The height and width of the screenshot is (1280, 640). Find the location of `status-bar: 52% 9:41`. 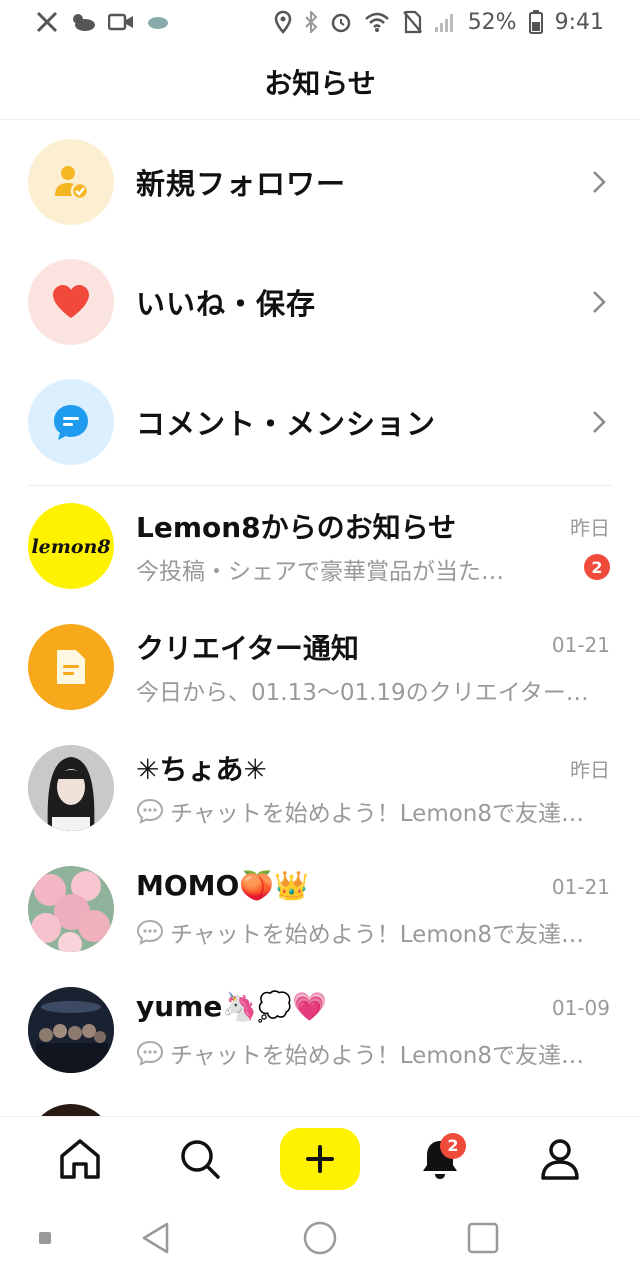

status-bar: 52% 9:41 is located at coordinates (320, 22).